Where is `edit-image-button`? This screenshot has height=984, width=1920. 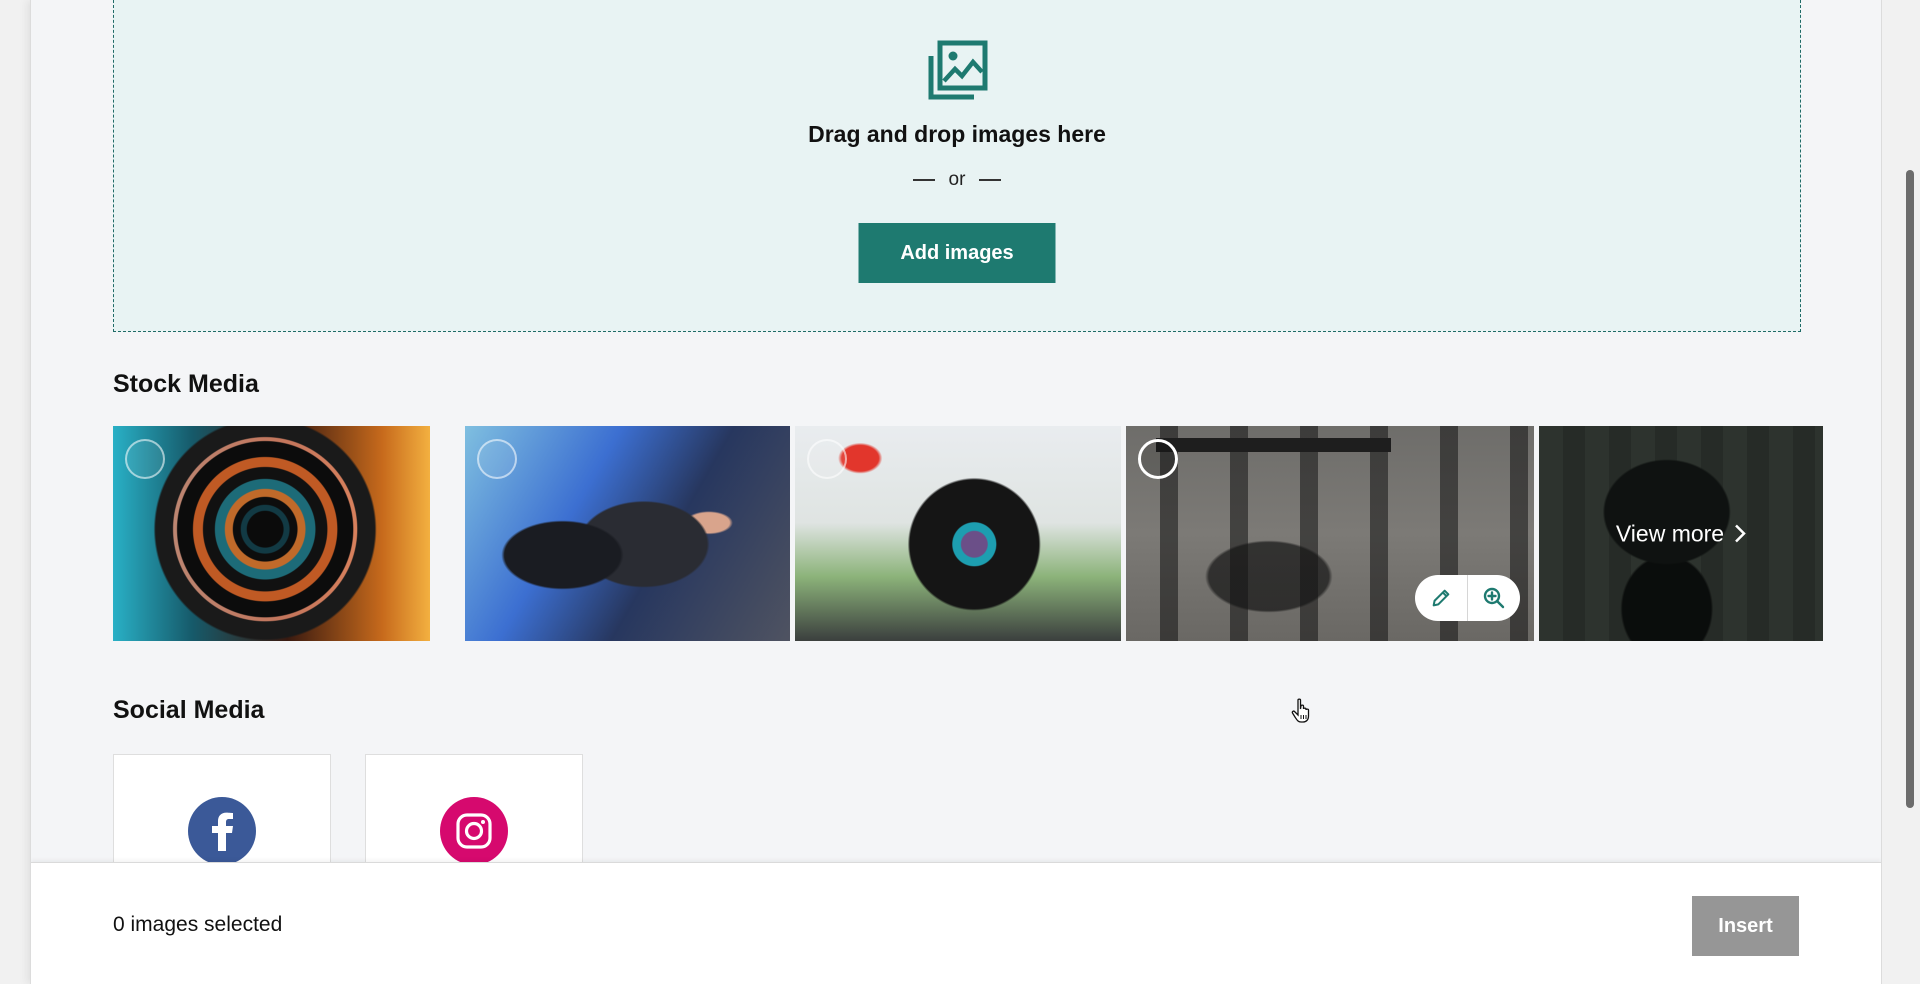 edit-image-button is located at coordinates (1441, 598).